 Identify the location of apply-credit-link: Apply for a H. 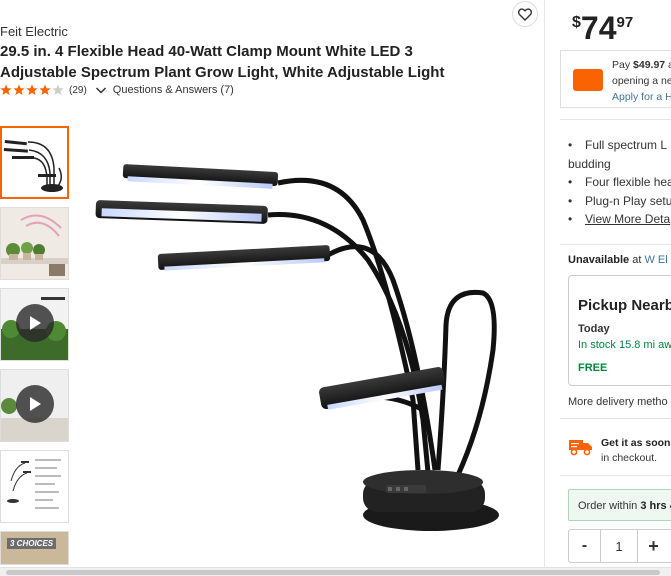
(641, 97).